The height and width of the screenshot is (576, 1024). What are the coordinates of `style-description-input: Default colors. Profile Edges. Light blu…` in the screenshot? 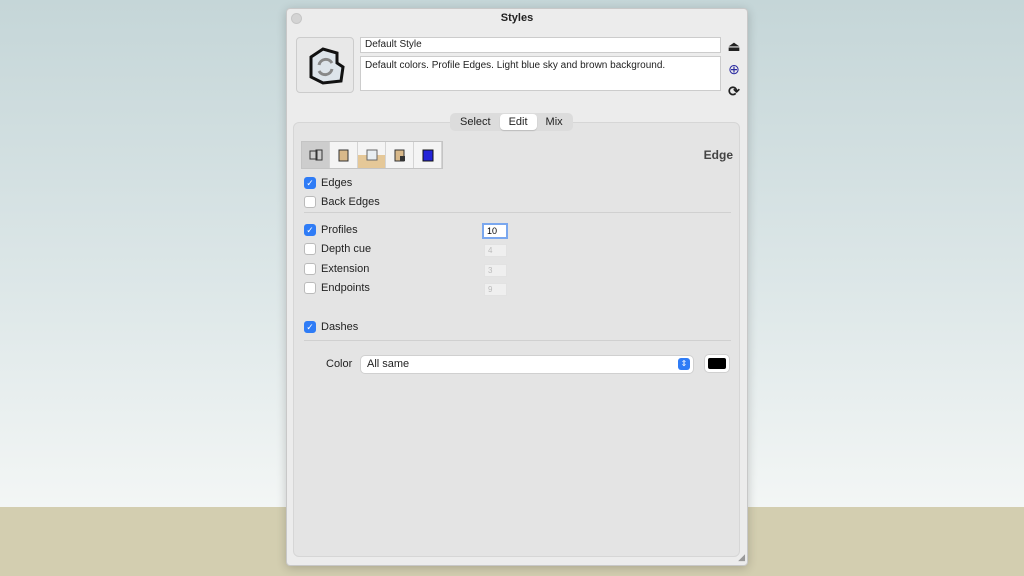 It's located at (540, 73).